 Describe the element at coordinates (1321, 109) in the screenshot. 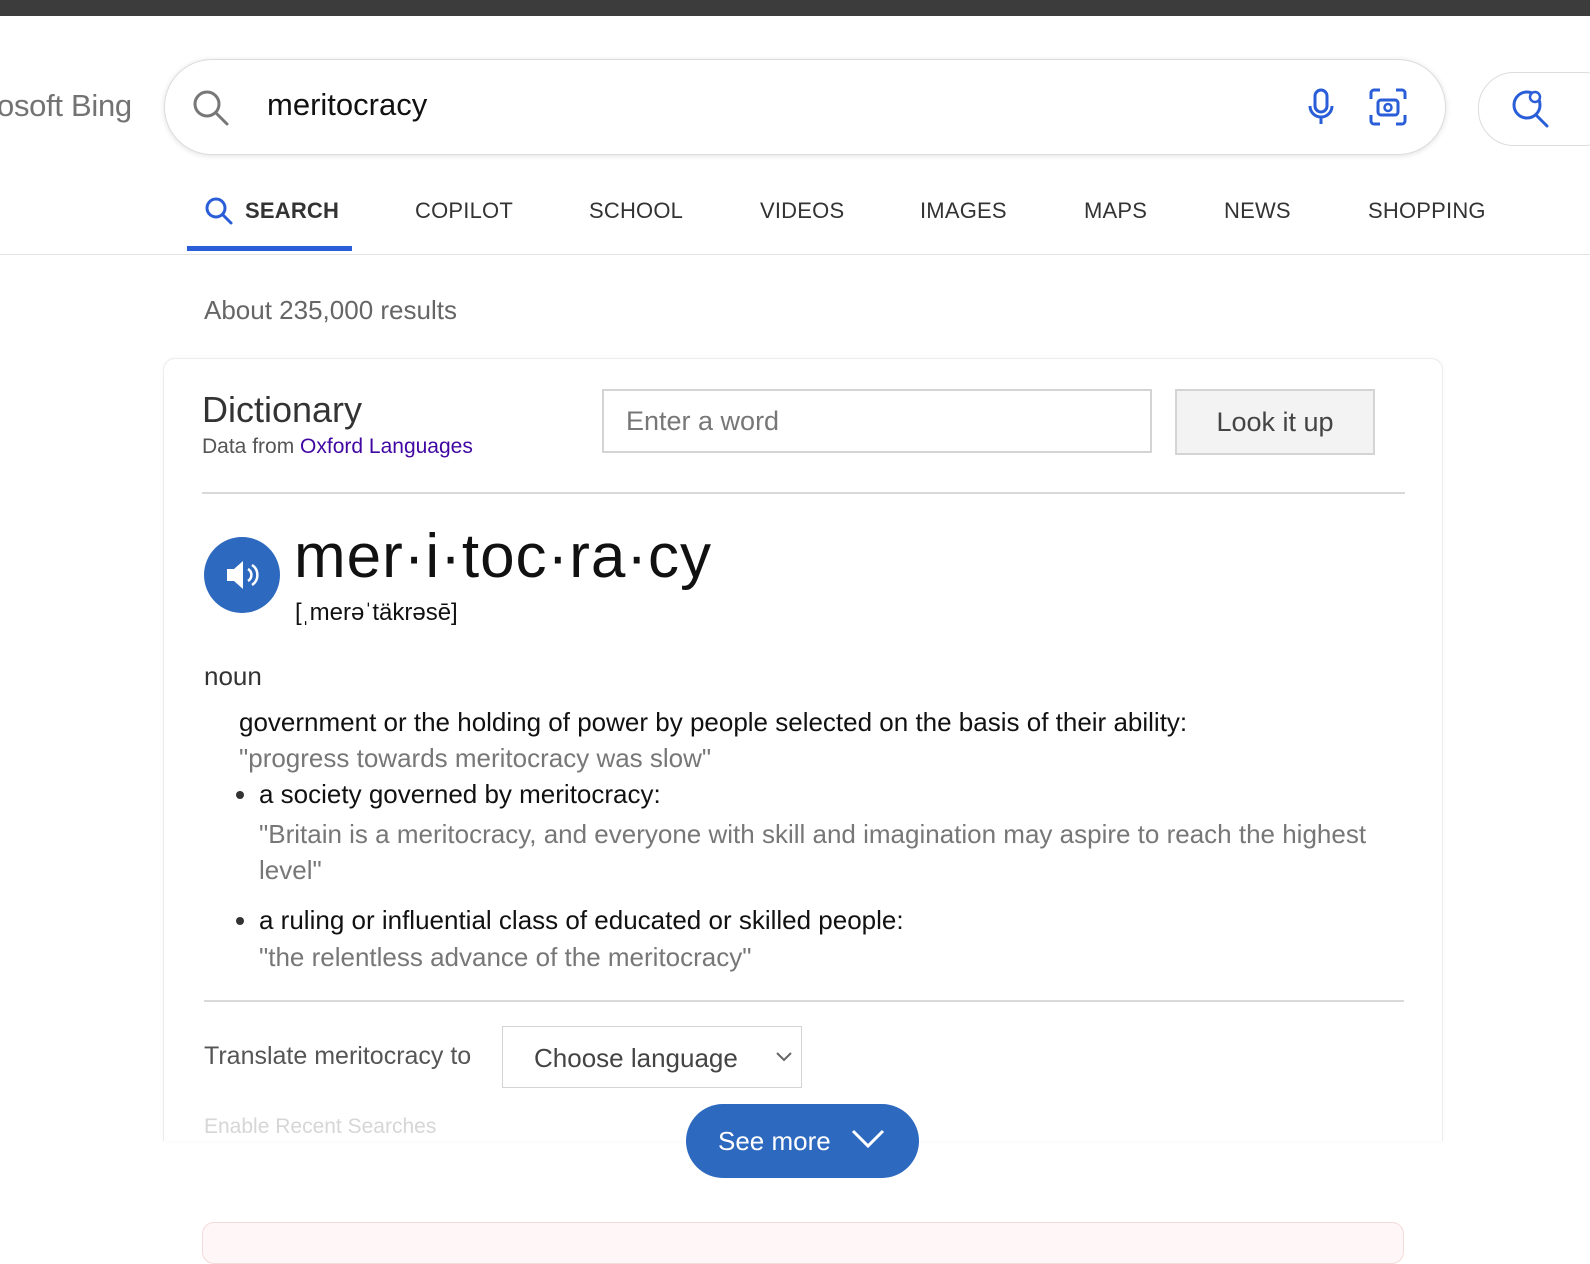

I see `microphone-icon` at that location.